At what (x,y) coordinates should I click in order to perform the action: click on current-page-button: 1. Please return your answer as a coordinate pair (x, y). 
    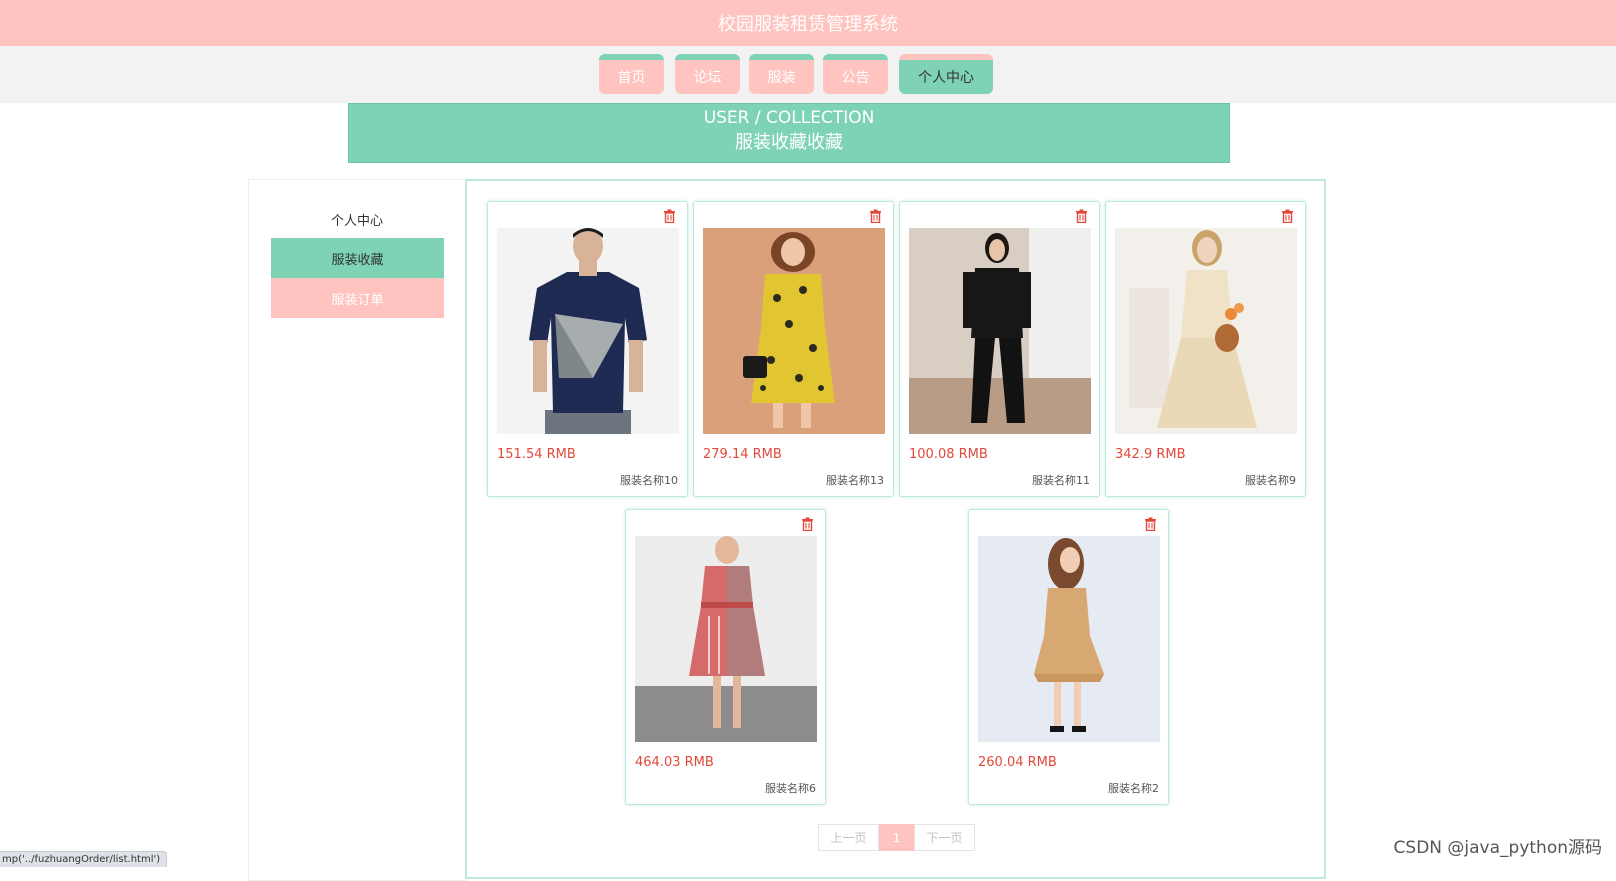
    Looking at the image, I should click on (896, 837).